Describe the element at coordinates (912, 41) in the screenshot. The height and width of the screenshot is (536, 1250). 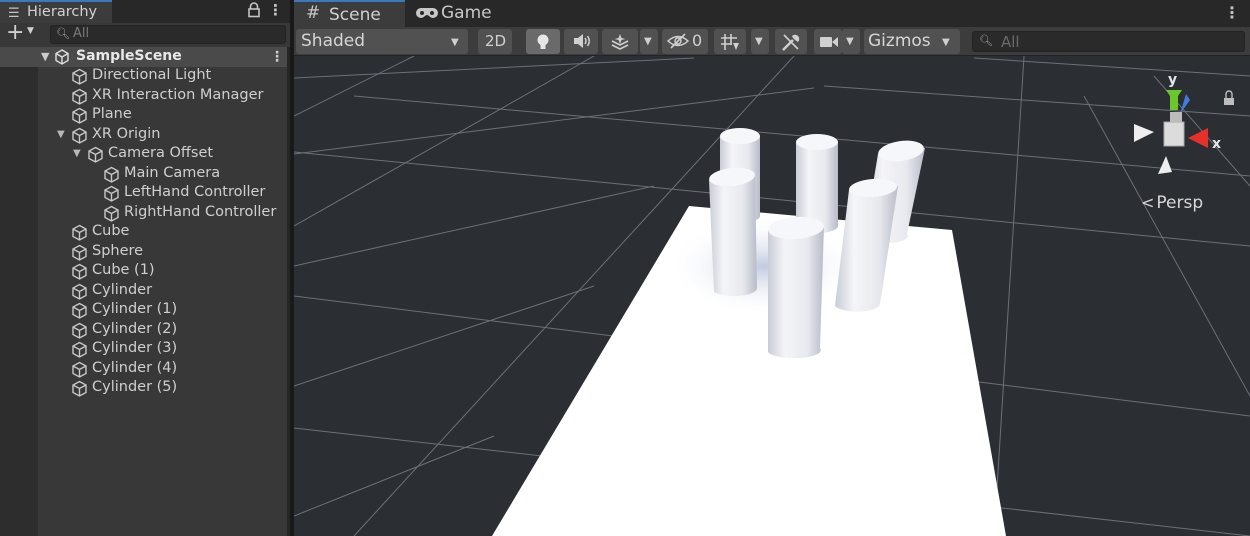
I see `gizmos-dropdown: Gizmos ▼` at that location.